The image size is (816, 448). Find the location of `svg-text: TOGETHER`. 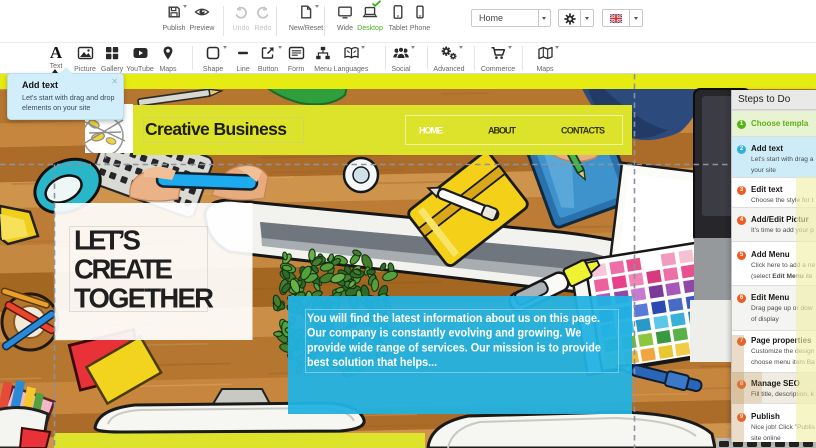

svg-text: TOGETHER is located at coordinates (144, 298).